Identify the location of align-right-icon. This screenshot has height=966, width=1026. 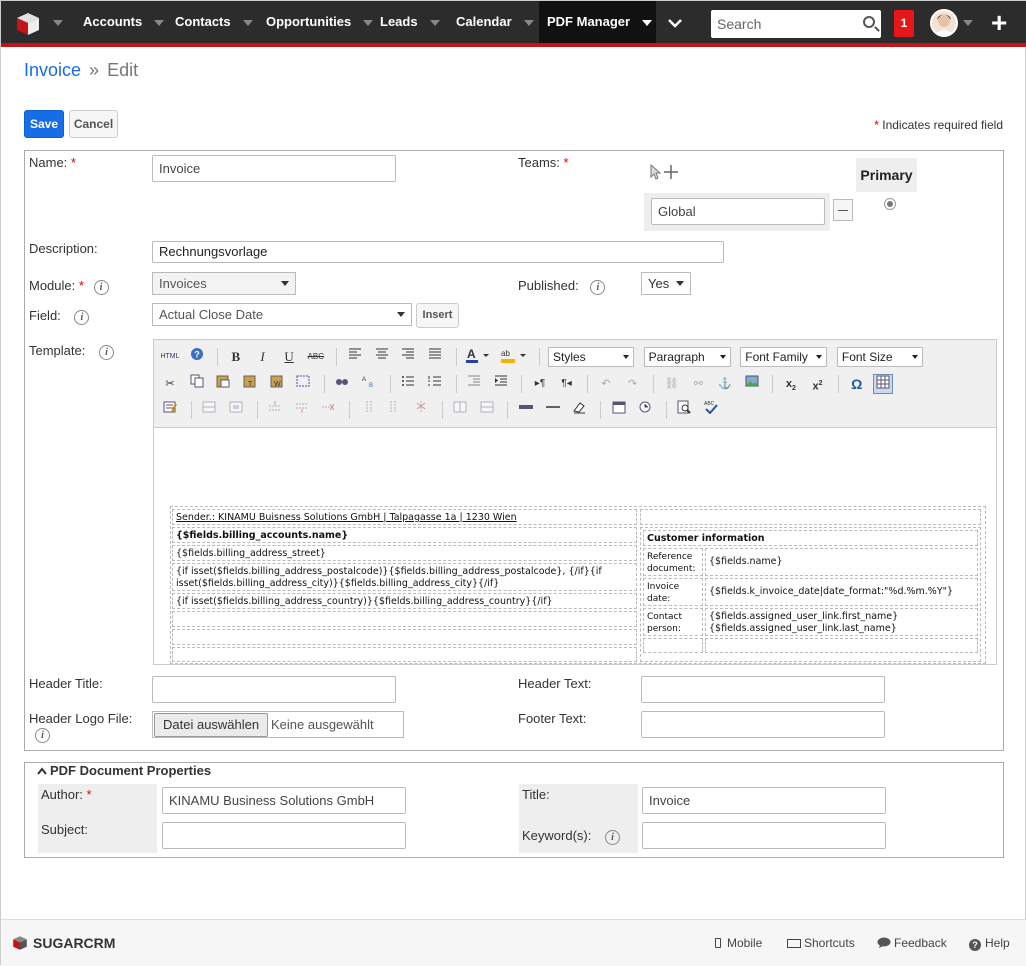
(408, 357).